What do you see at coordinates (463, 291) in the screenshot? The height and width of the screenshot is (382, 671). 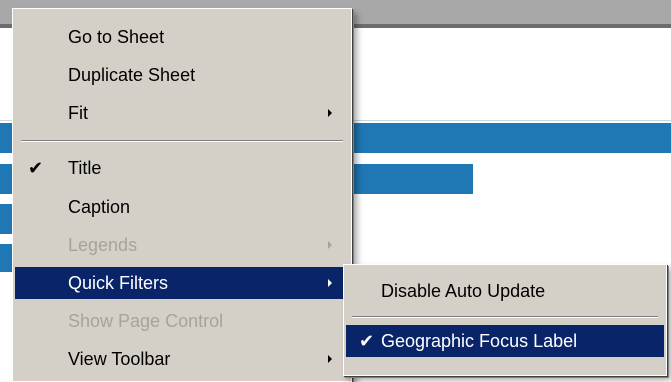 I see `submenu-item-label: Disable Auto Update` at bounding box center [463, 291].